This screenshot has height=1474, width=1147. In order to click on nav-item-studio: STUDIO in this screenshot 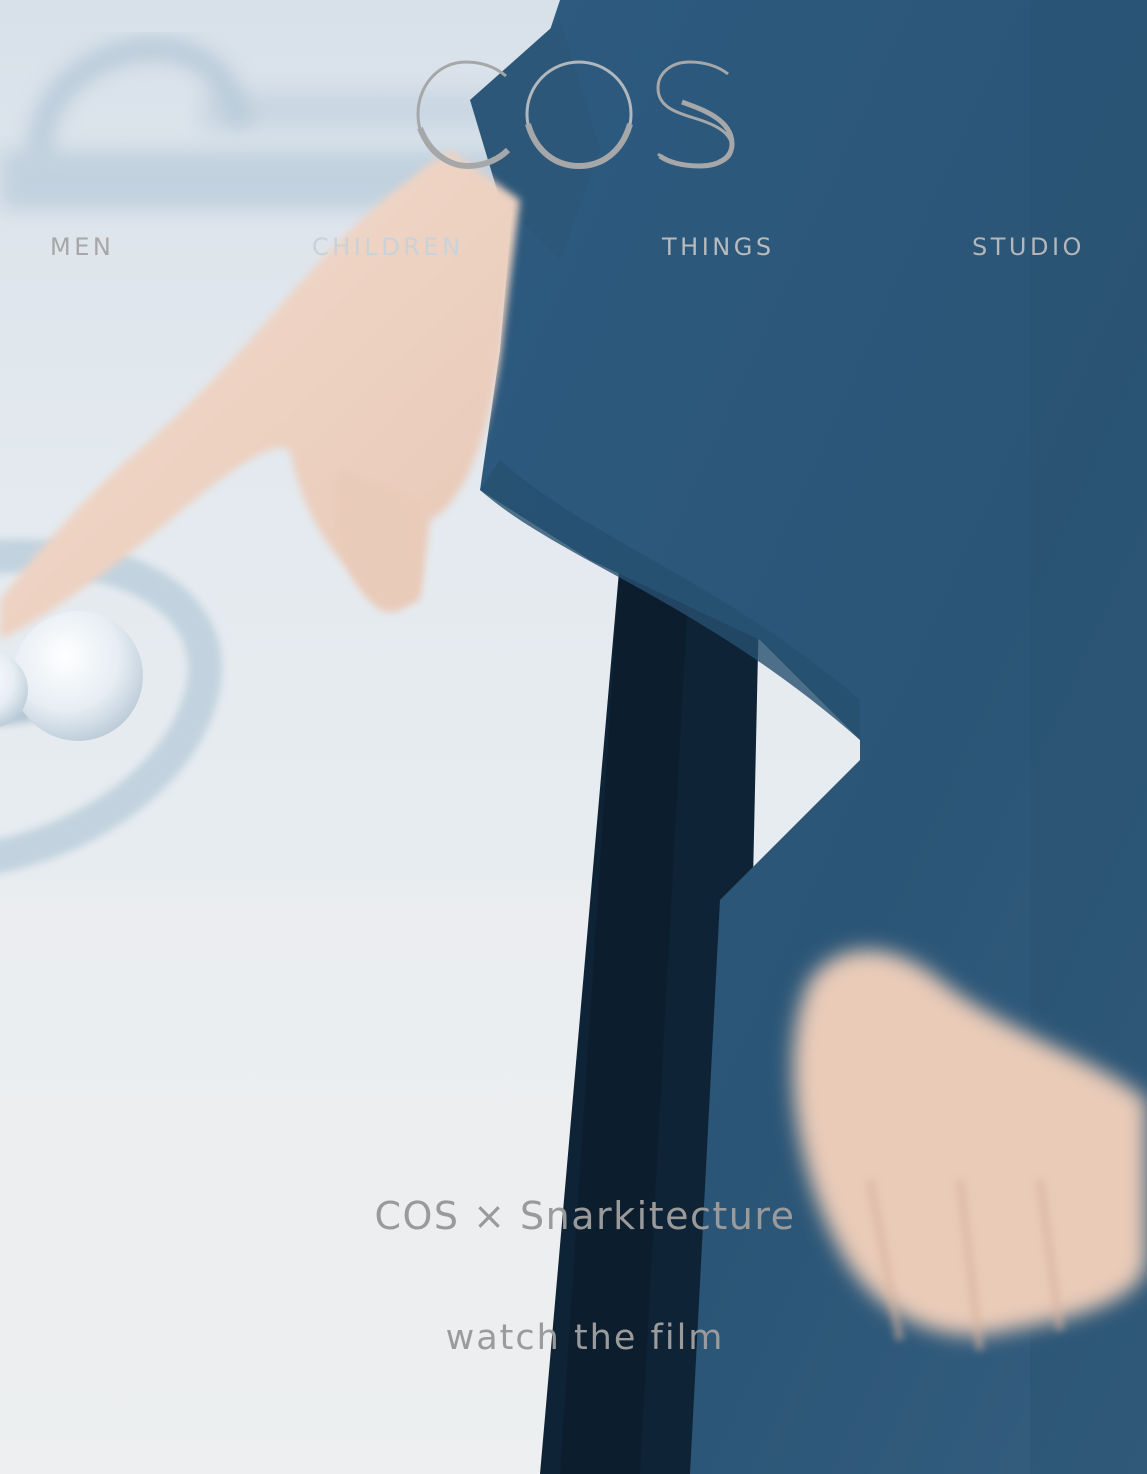, I will do `click(1028, 247)`.